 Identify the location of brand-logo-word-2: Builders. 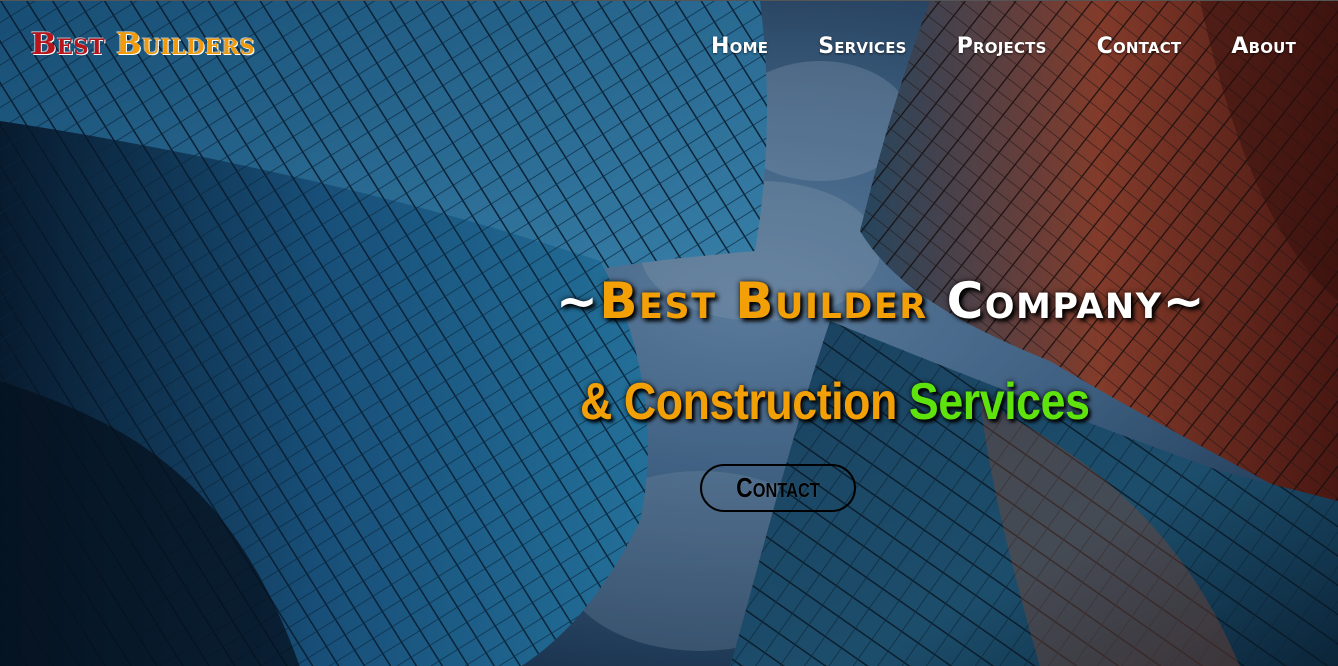
(186, 44).